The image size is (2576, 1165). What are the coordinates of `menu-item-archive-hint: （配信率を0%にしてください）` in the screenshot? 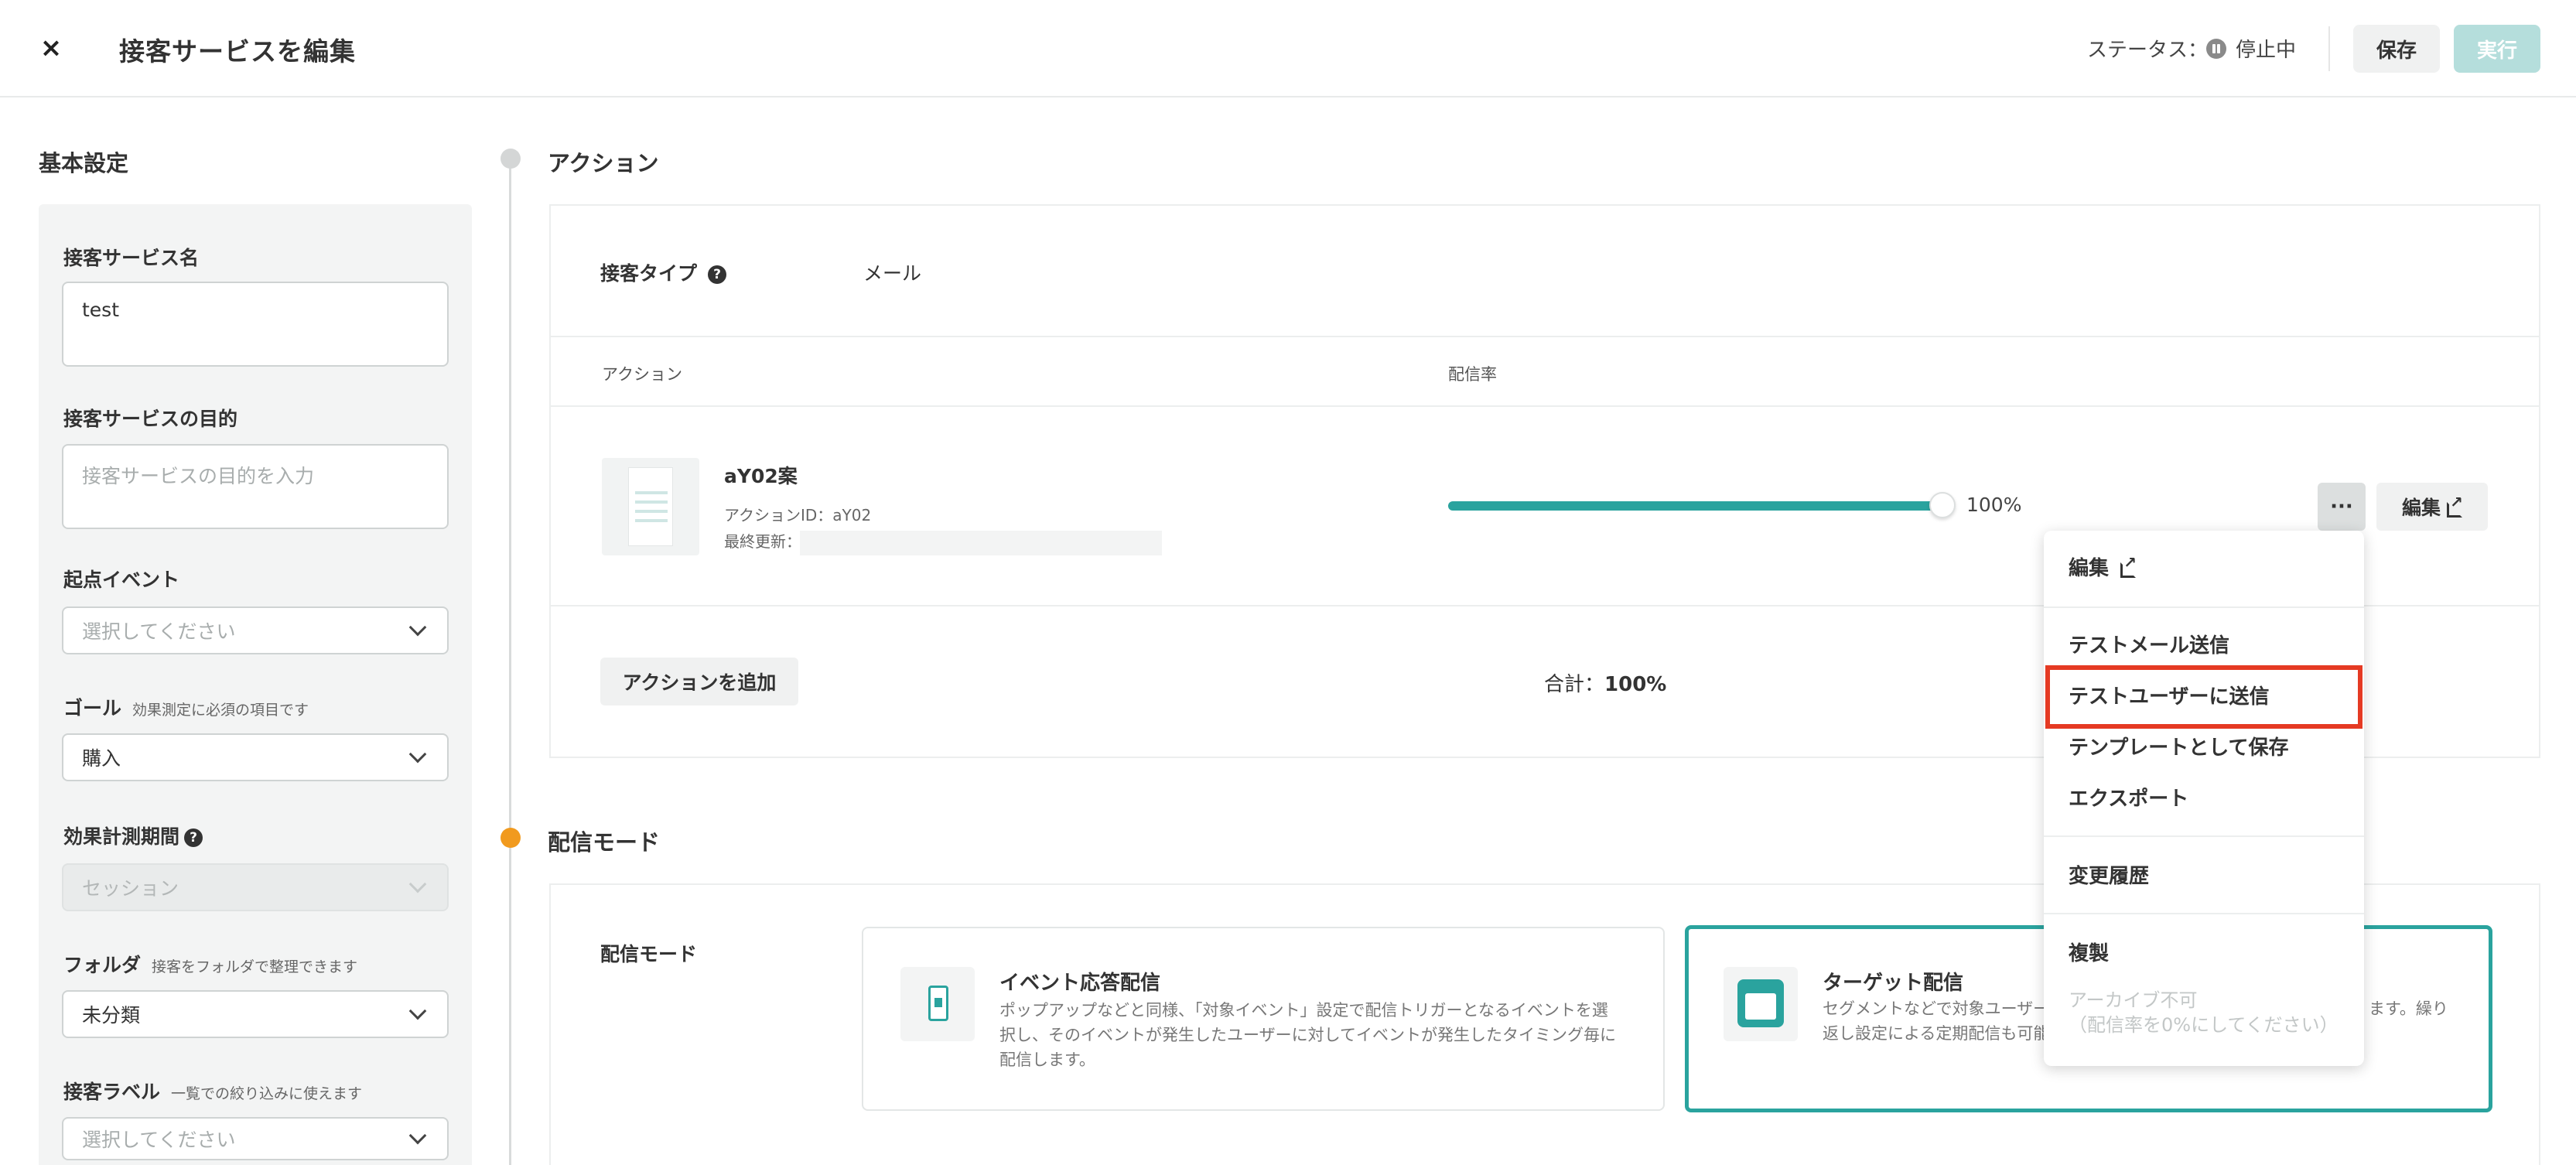 It's located at (2204, 1025).